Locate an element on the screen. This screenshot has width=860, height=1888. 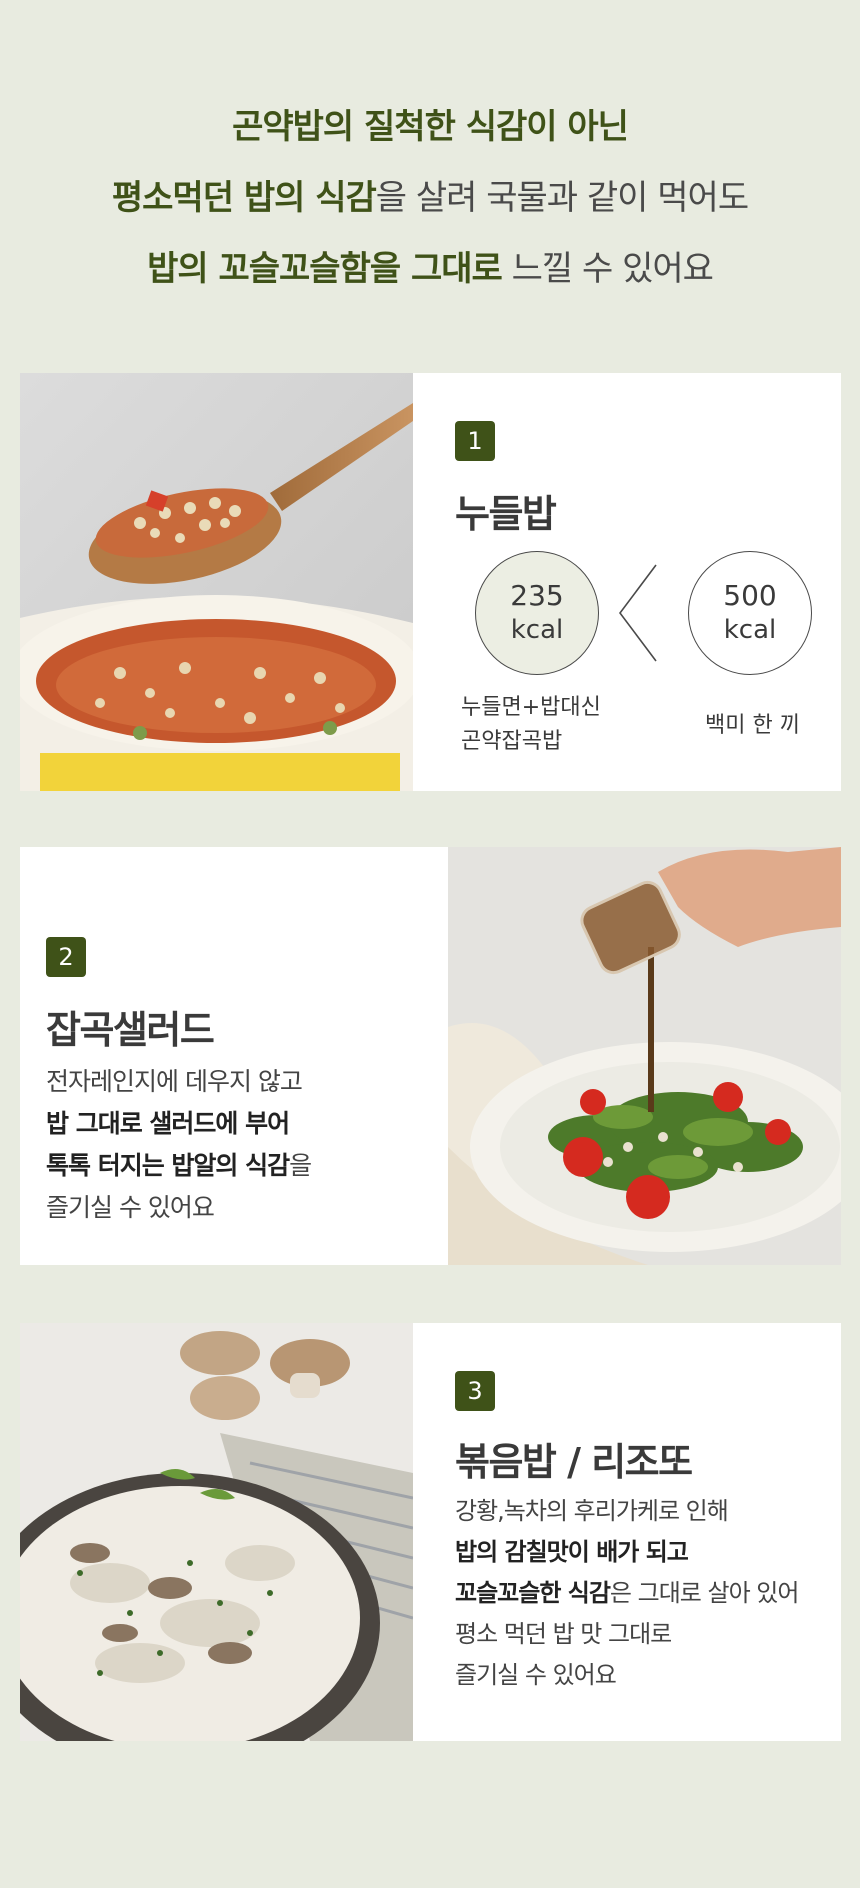
step-number-badge: 1 is located at coordinates (475, 441).